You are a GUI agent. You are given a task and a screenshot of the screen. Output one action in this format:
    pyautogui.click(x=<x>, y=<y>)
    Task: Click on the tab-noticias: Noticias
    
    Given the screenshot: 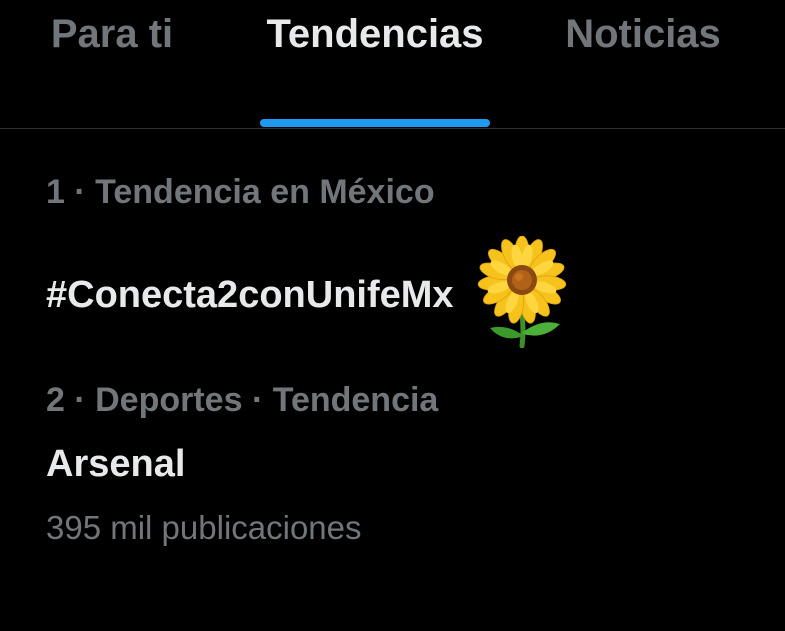 What is the action you would take?
    pyautogui.click(x=643, y=64)
    